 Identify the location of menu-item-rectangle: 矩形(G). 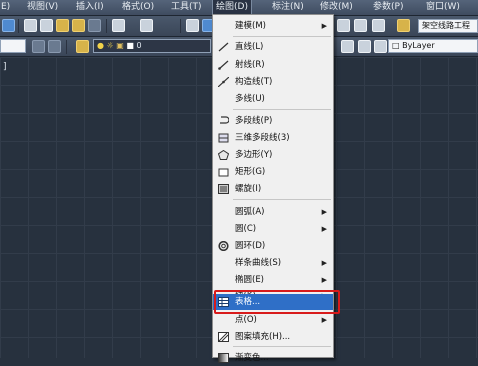
(273, 172).